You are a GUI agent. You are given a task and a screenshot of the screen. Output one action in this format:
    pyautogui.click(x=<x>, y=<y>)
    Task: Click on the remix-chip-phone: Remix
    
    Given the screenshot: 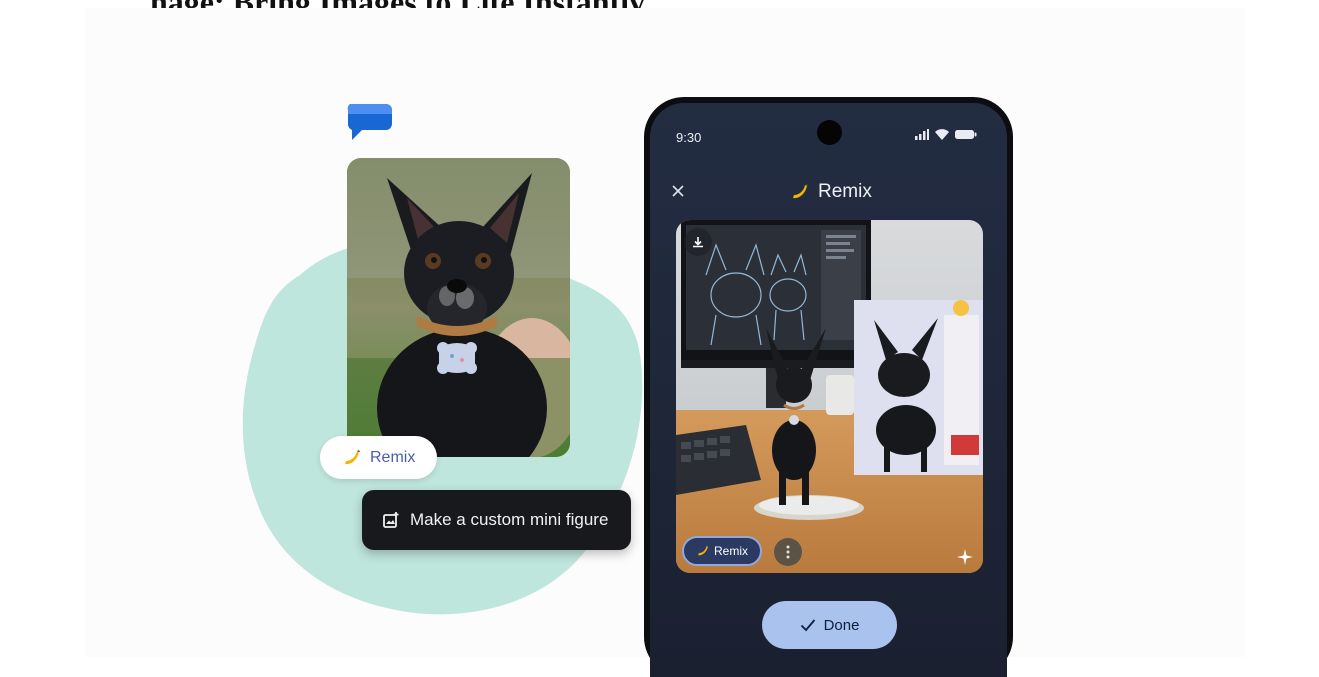 What is the action you would take?
    pyautogui.click(x=722, y=551)
    